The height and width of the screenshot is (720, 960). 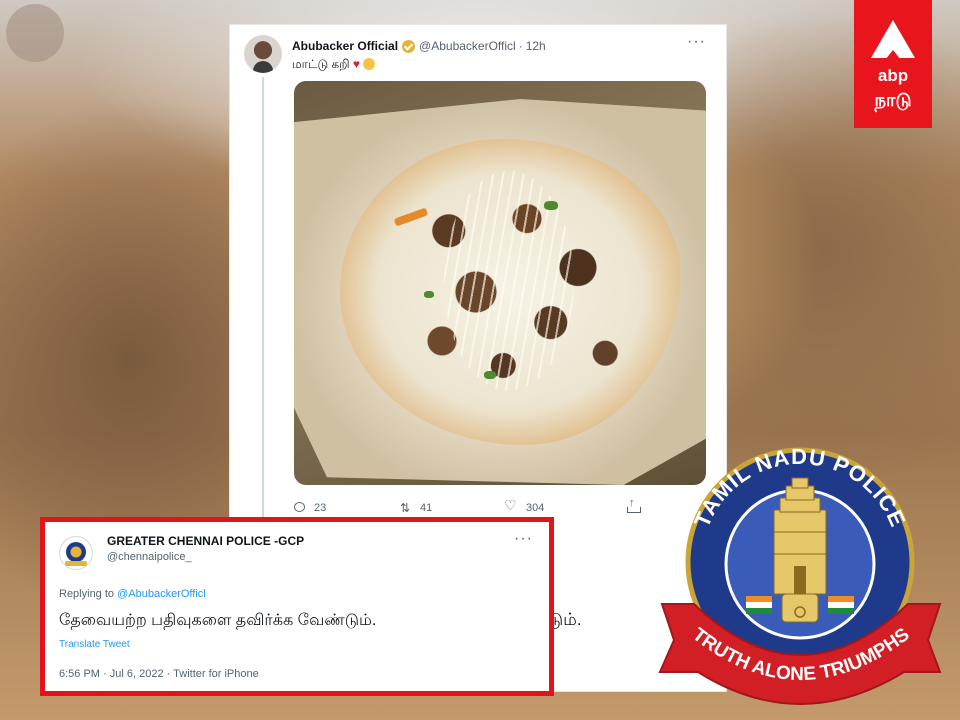 I want to click on reply-author-handle: @chennaipolice_, so click(x=149, y=557).